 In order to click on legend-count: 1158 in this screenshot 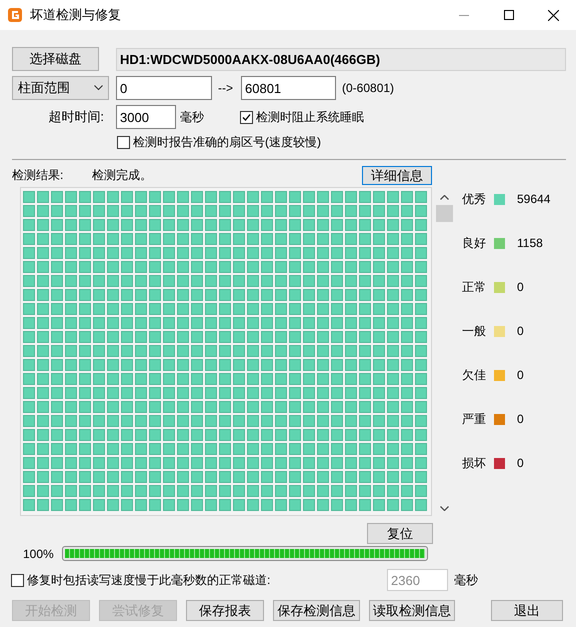, I will do `click(530, 243)`.